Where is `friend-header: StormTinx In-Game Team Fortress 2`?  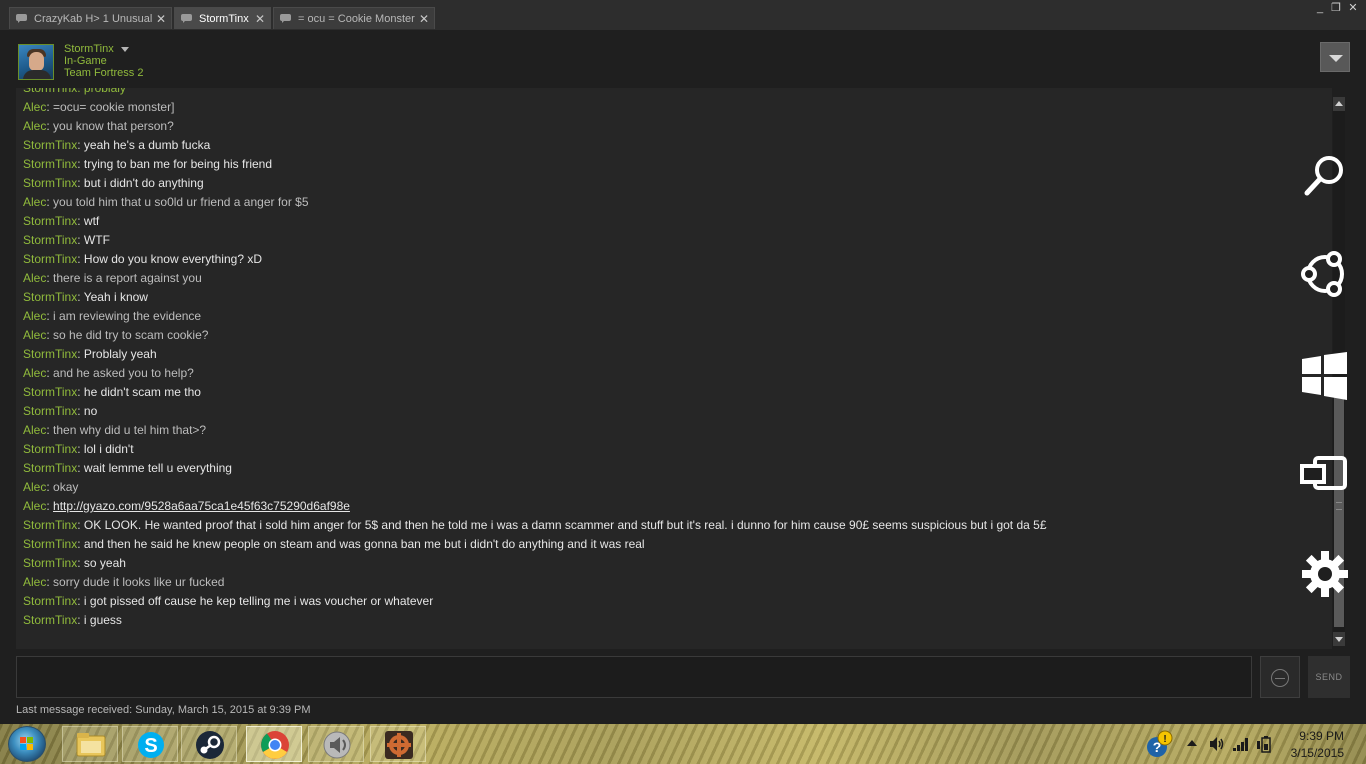 friend-header: StormTinx In-Game Team Fortress 2 is located at coordinates (683, 59).